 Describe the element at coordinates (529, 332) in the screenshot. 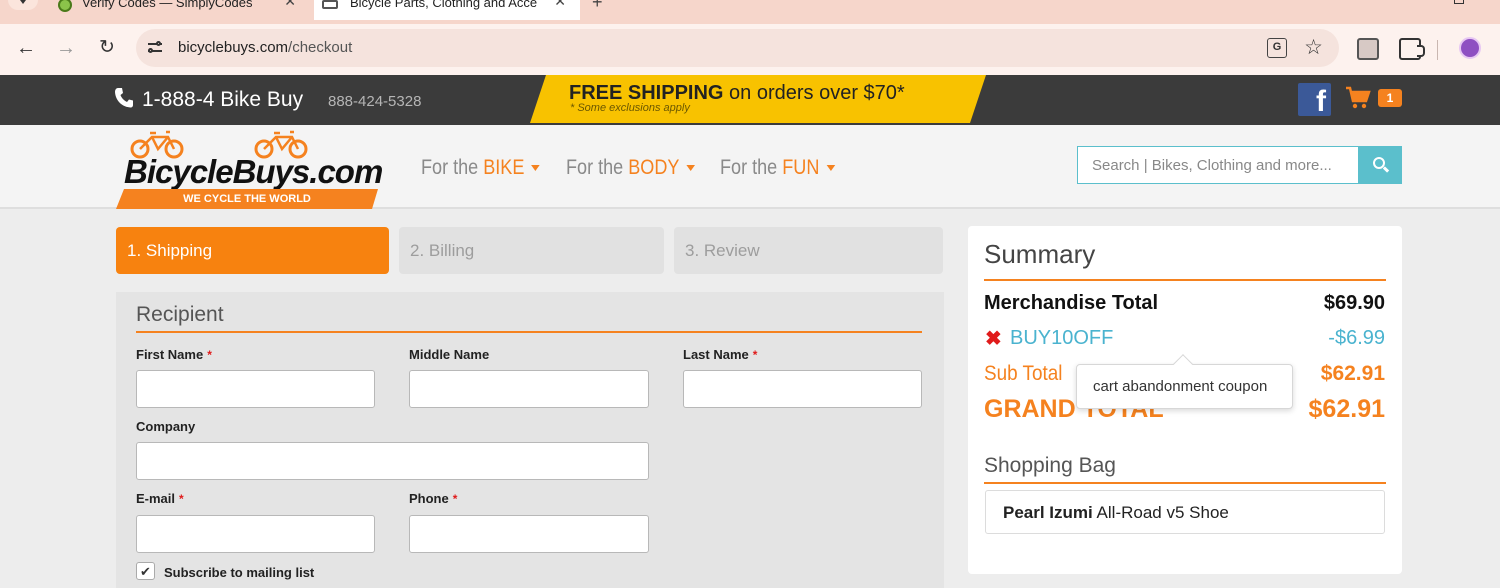

I see `section-divider` at that location.